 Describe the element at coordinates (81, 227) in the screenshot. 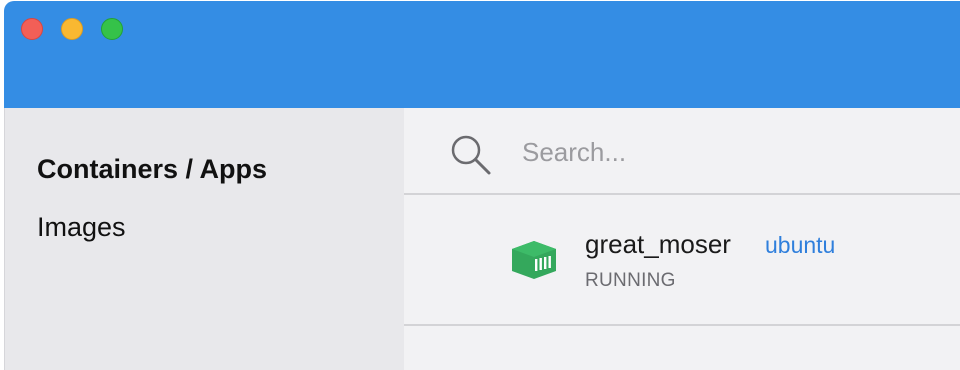

I see `sidebar-item-images: Images` at that location.